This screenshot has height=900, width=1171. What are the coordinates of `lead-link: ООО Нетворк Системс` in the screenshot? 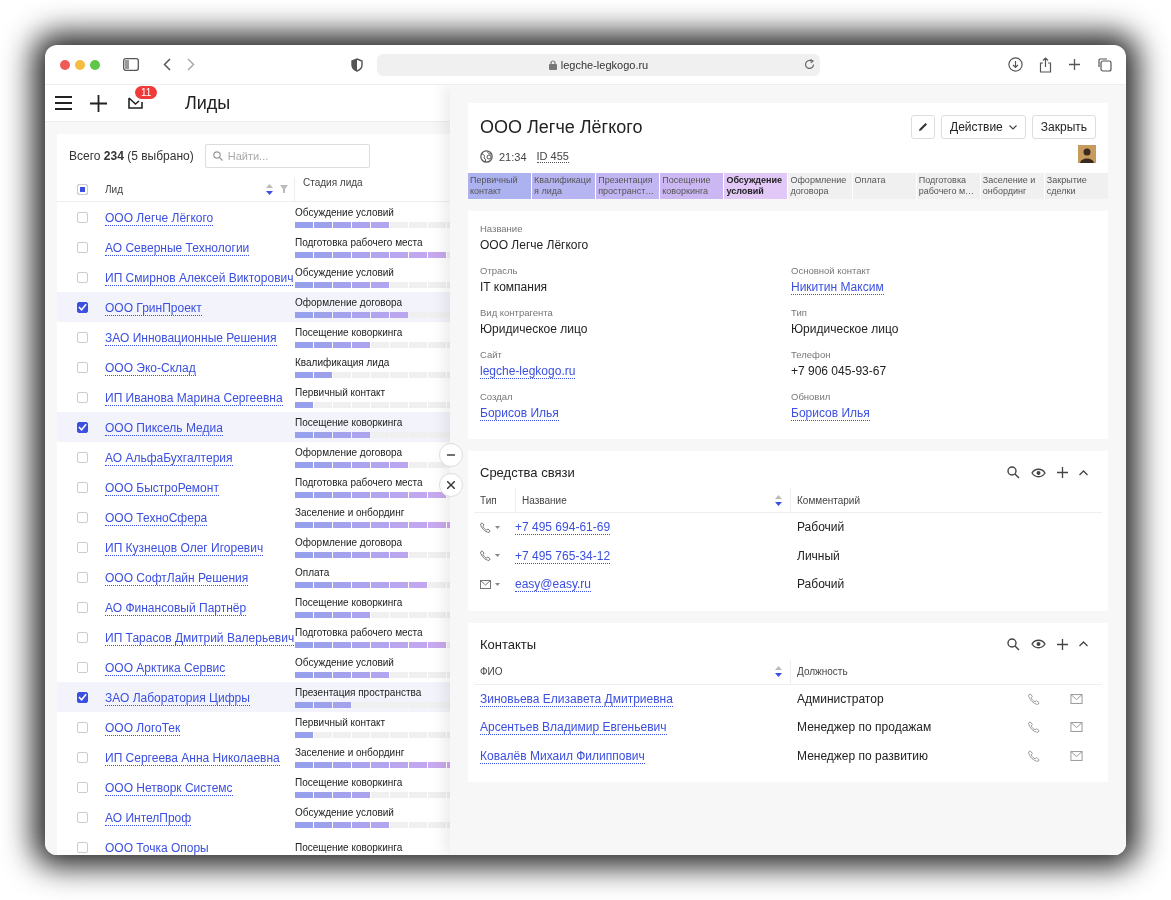 It's located at (169, 788).